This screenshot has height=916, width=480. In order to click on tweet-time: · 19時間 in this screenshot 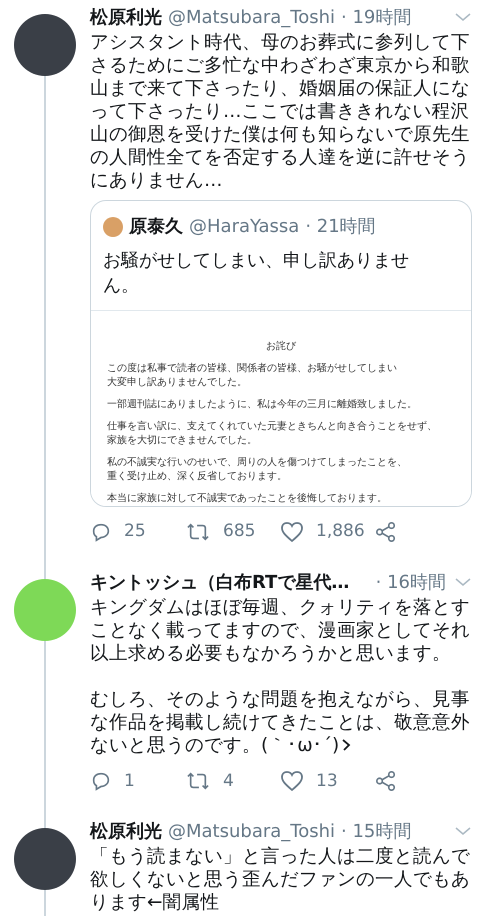, I will do `click(376, 18)`.